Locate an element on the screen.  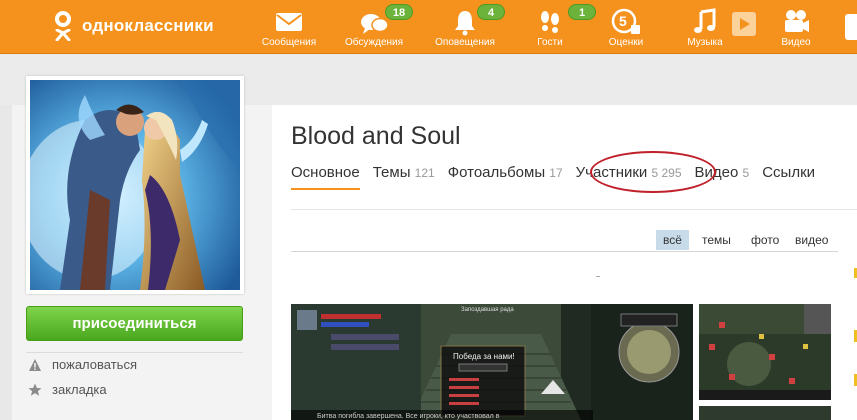
warning-icon is located at coordinates (35, 364).